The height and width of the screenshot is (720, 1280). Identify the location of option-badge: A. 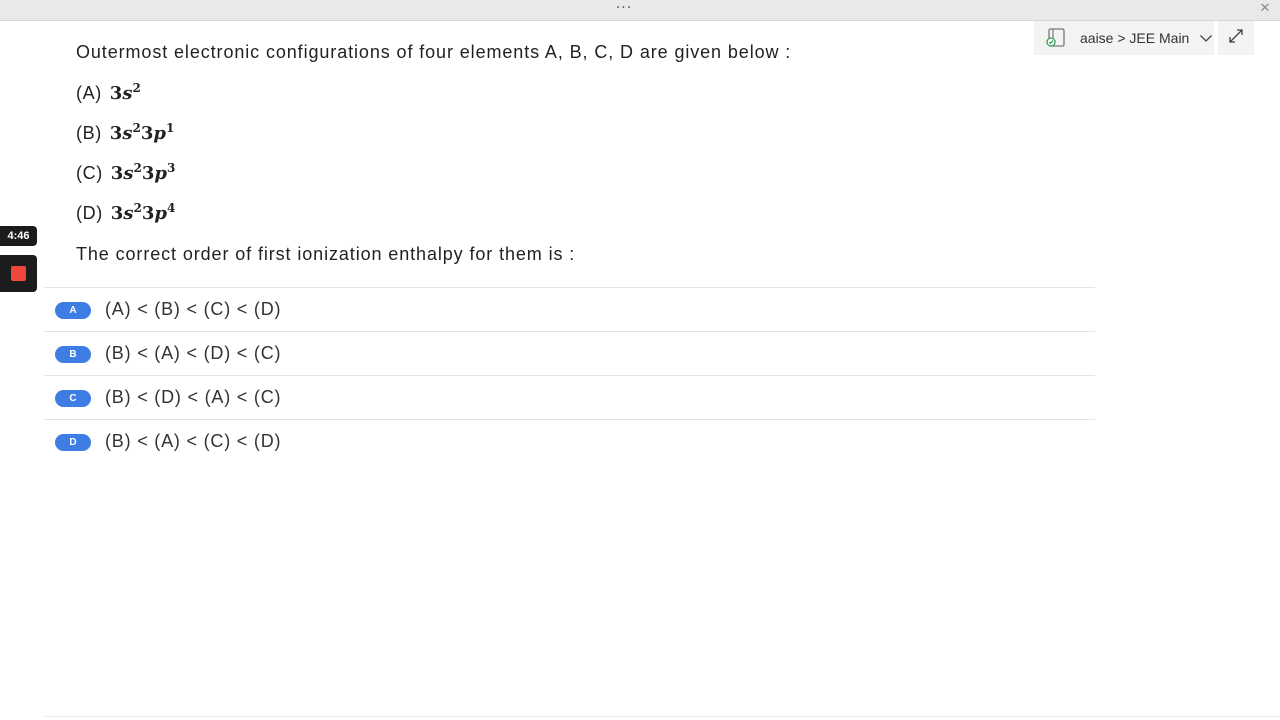
(73, 310).